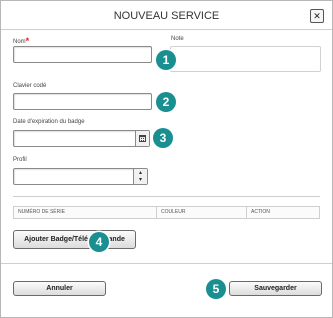 This screenshot has height=318, width=333. What do you see at coordinates (166, 102) in the screenshot?
I see `callout-2: 2` at bounding box center [166, 102].